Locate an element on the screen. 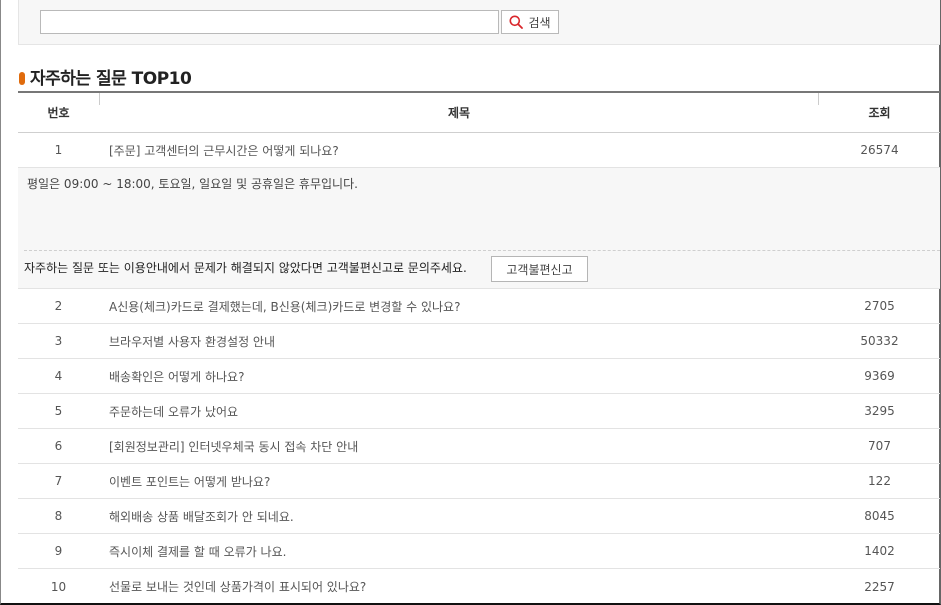 Image resolution: width=941 pixels, height=605 pixels. table-row: 10 선물로 보내는 것인데 상품가격이 표시되어 있나요? 2257 is located at coordinates (479, 586).